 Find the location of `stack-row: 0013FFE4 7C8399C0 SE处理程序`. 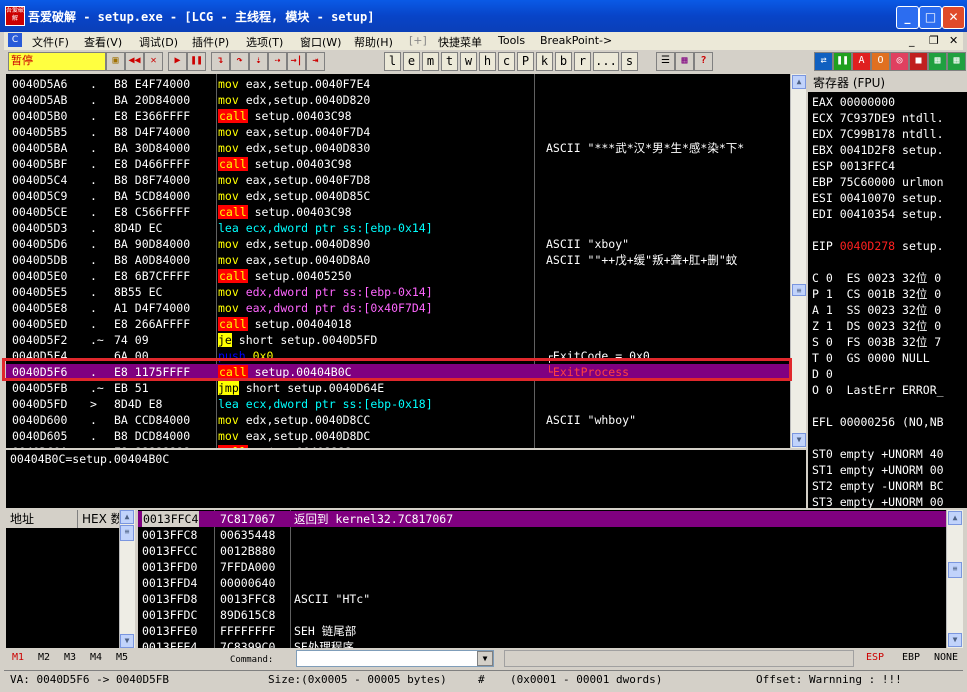

stack-row: 0013FFE4 7C8399C0 SE处理程序 is located at coordinates (542, 643).